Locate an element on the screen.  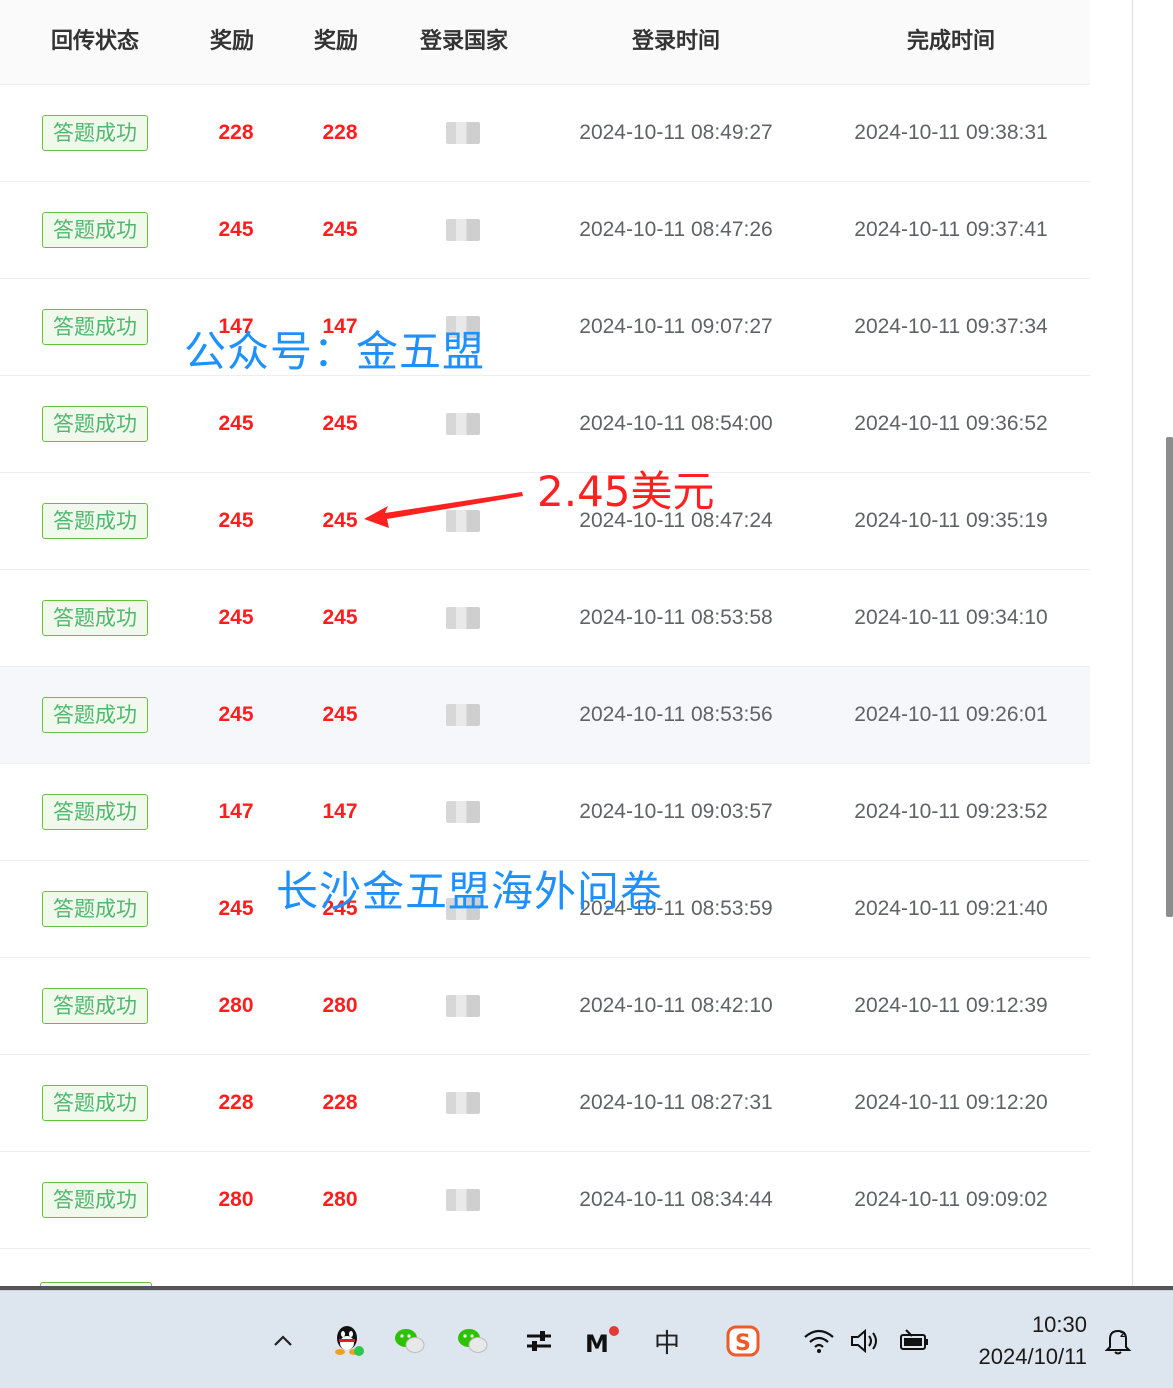
finish-time: 2024-10-11 09:37:34 is located at coordinates (951, 326).